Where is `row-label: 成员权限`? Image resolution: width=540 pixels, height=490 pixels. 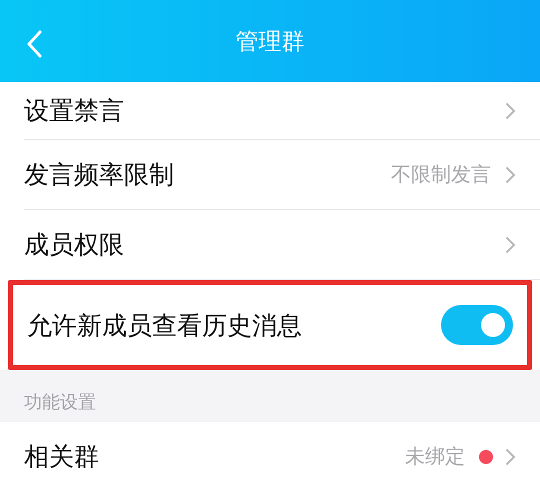 row-label: 成员权限 is located at coordinates (74, 245).